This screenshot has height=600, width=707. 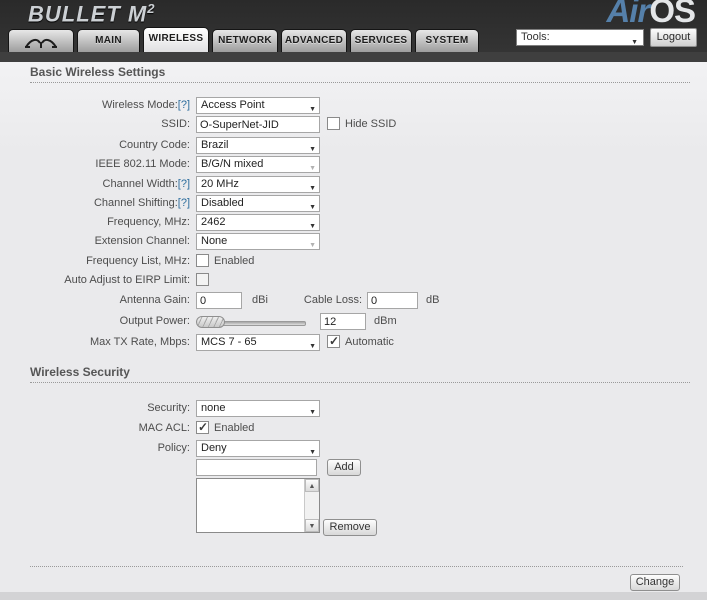 I want to click on scroll-up-icon: ▲, so click(x=312, y=485).